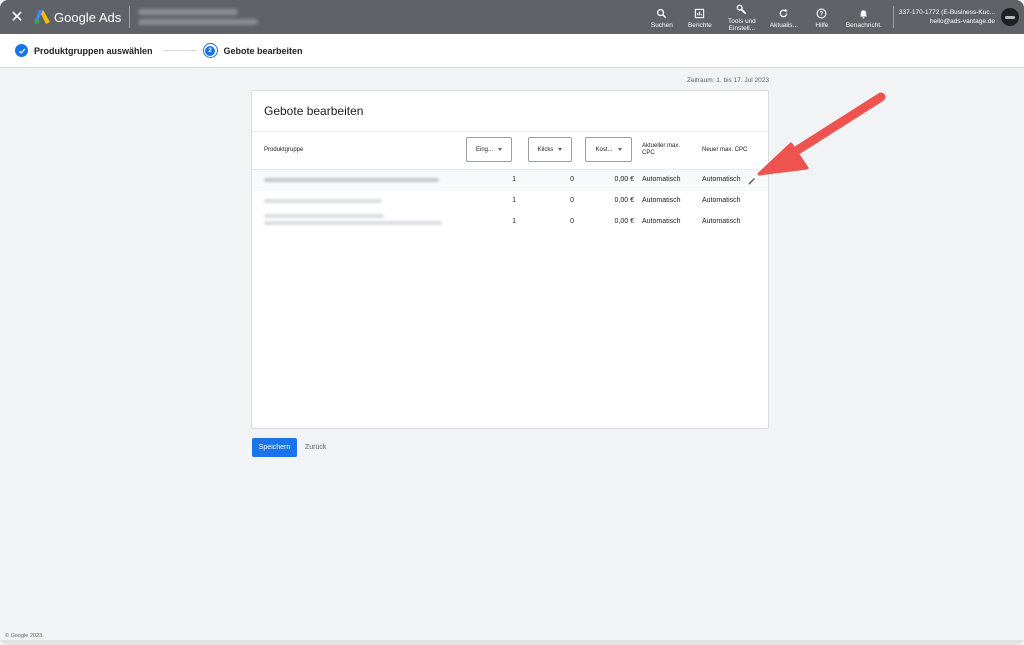 This screenshot has height=645, width=1024. I want to click on date-range: Zeitraum: 1. bis 17. Jul 2023, so click(727, 80).